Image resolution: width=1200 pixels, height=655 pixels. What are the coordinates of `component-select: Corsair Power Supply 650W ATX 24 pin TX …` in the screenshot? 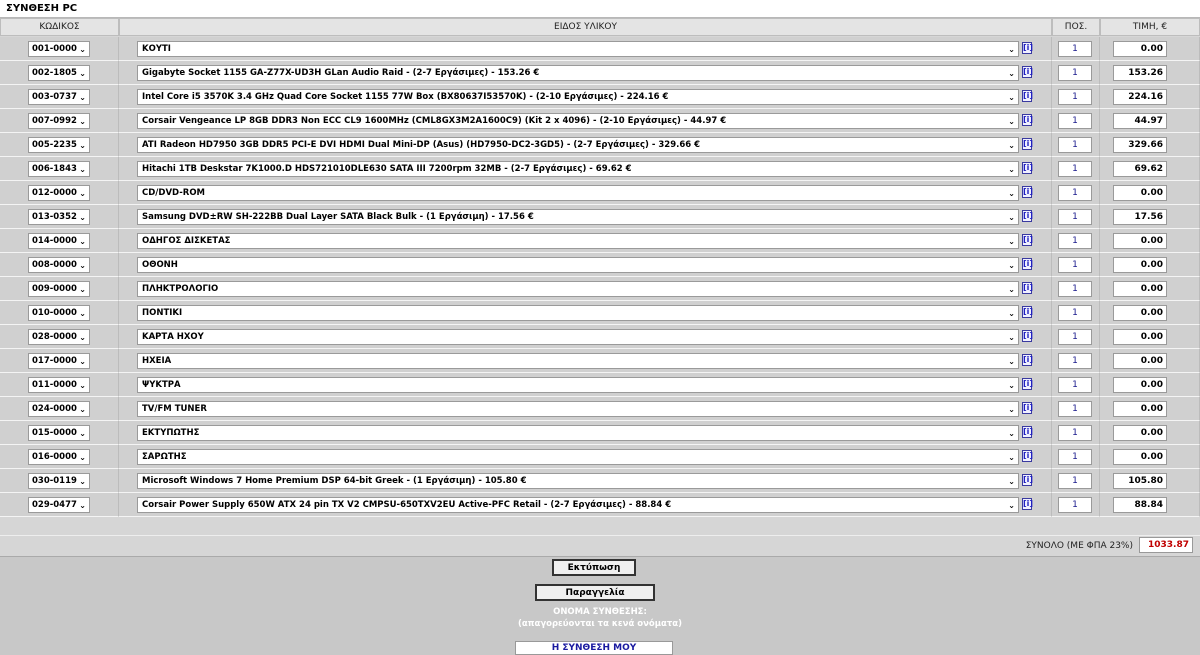 It's located at (578, 505).